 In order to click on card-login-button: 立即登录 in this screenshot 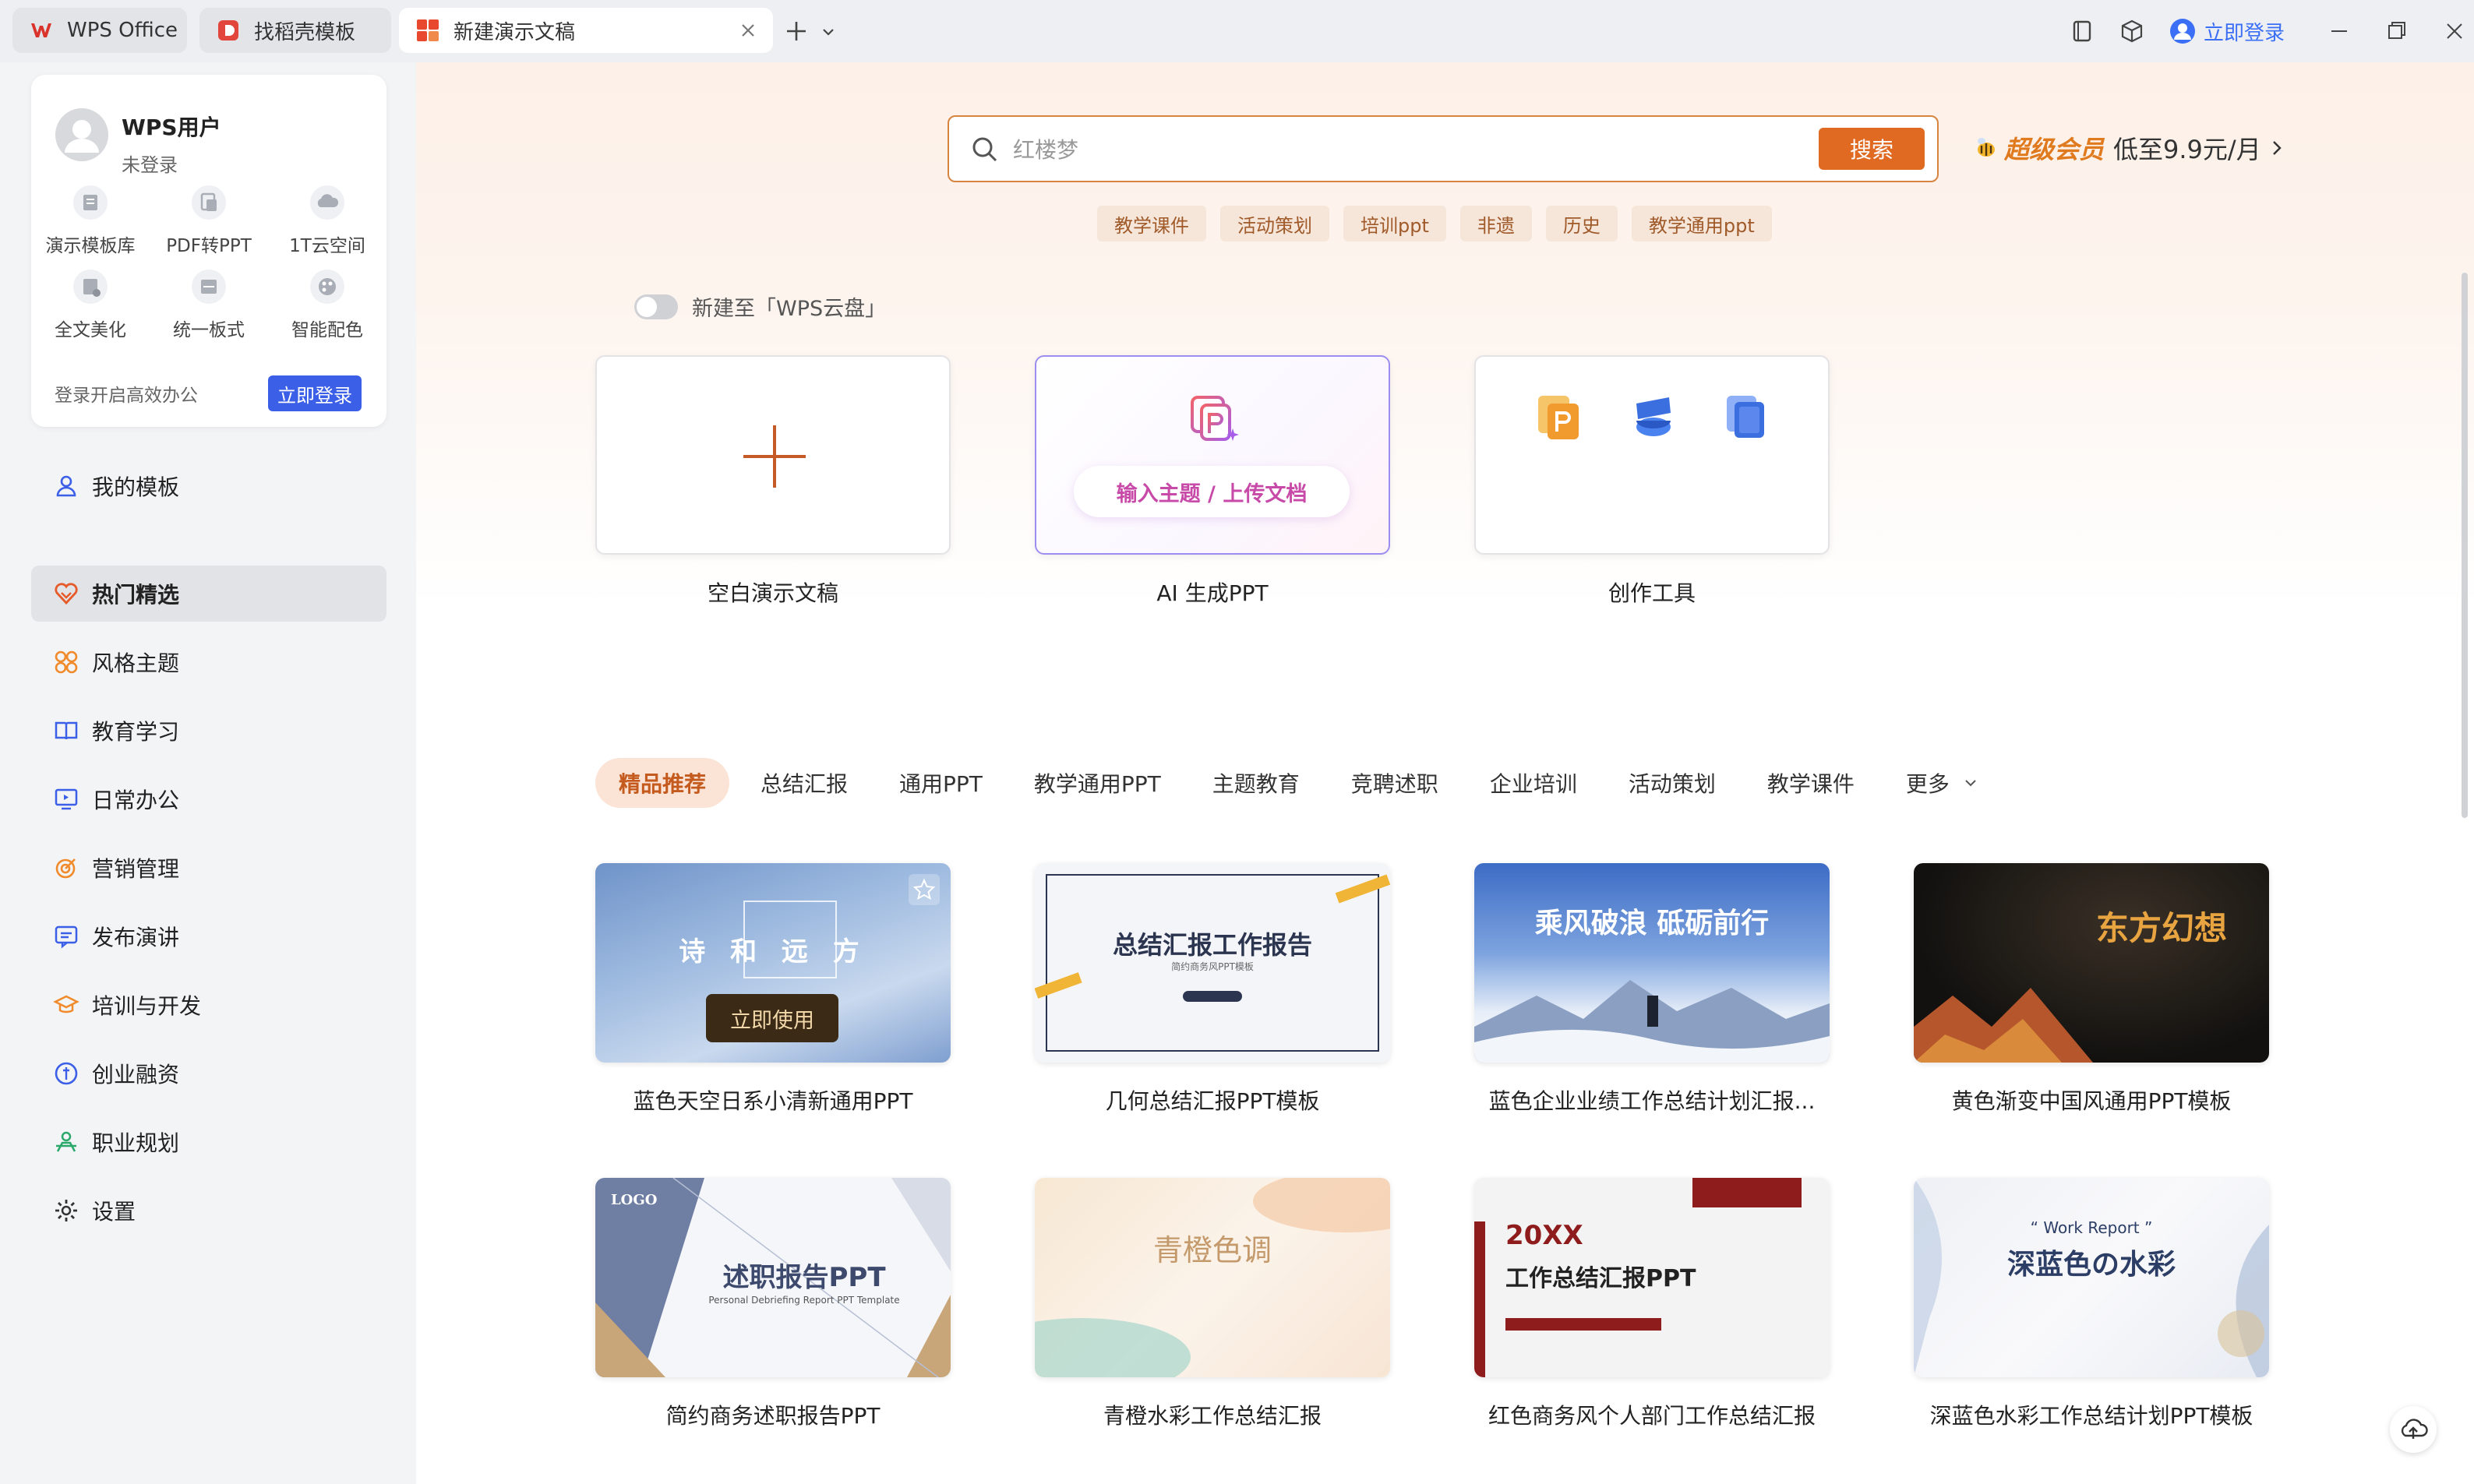, I will do `click(315, 393)`.